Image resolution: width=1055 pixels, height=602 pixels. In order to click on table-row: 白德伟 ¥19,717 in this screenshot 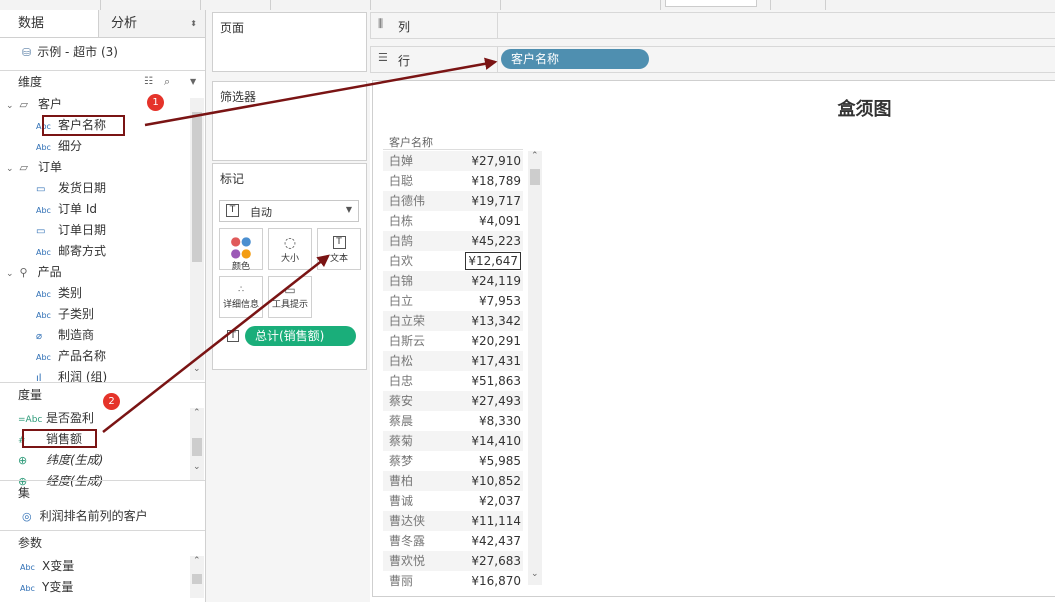, I will do `click(453, 201)`.